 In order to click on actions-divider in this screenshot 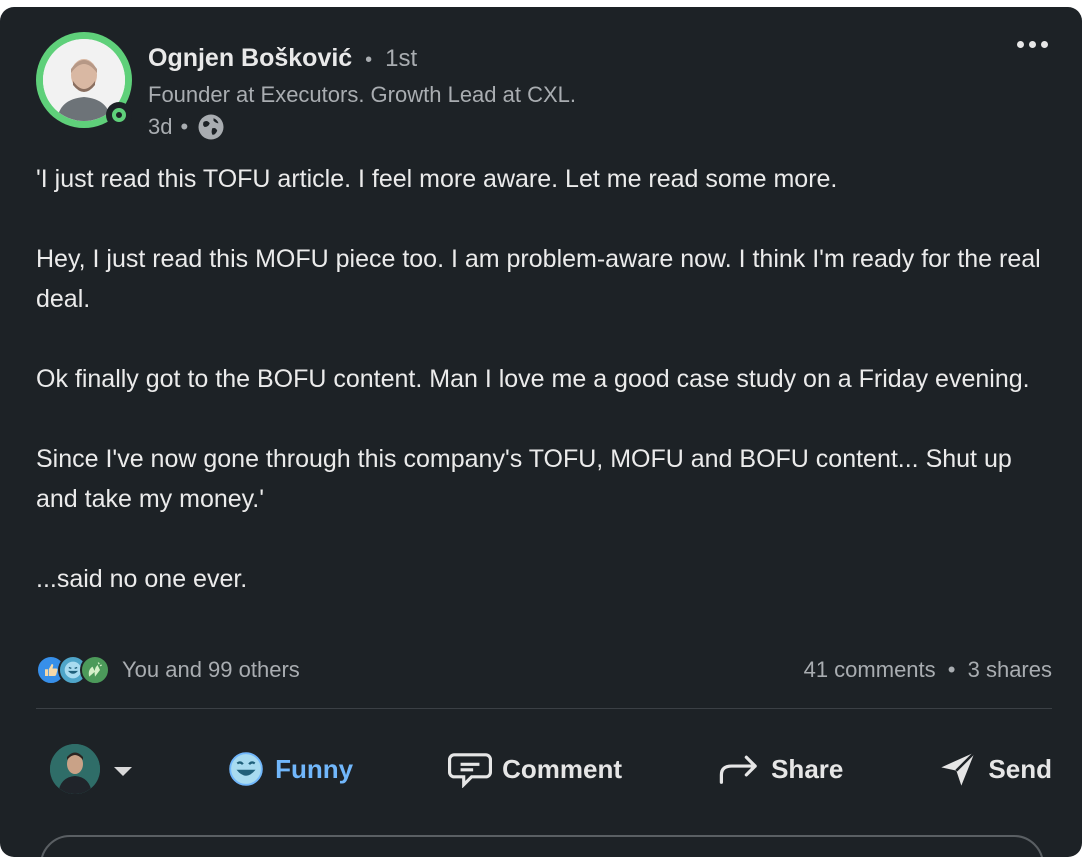, I will do `click(544, 708)`.